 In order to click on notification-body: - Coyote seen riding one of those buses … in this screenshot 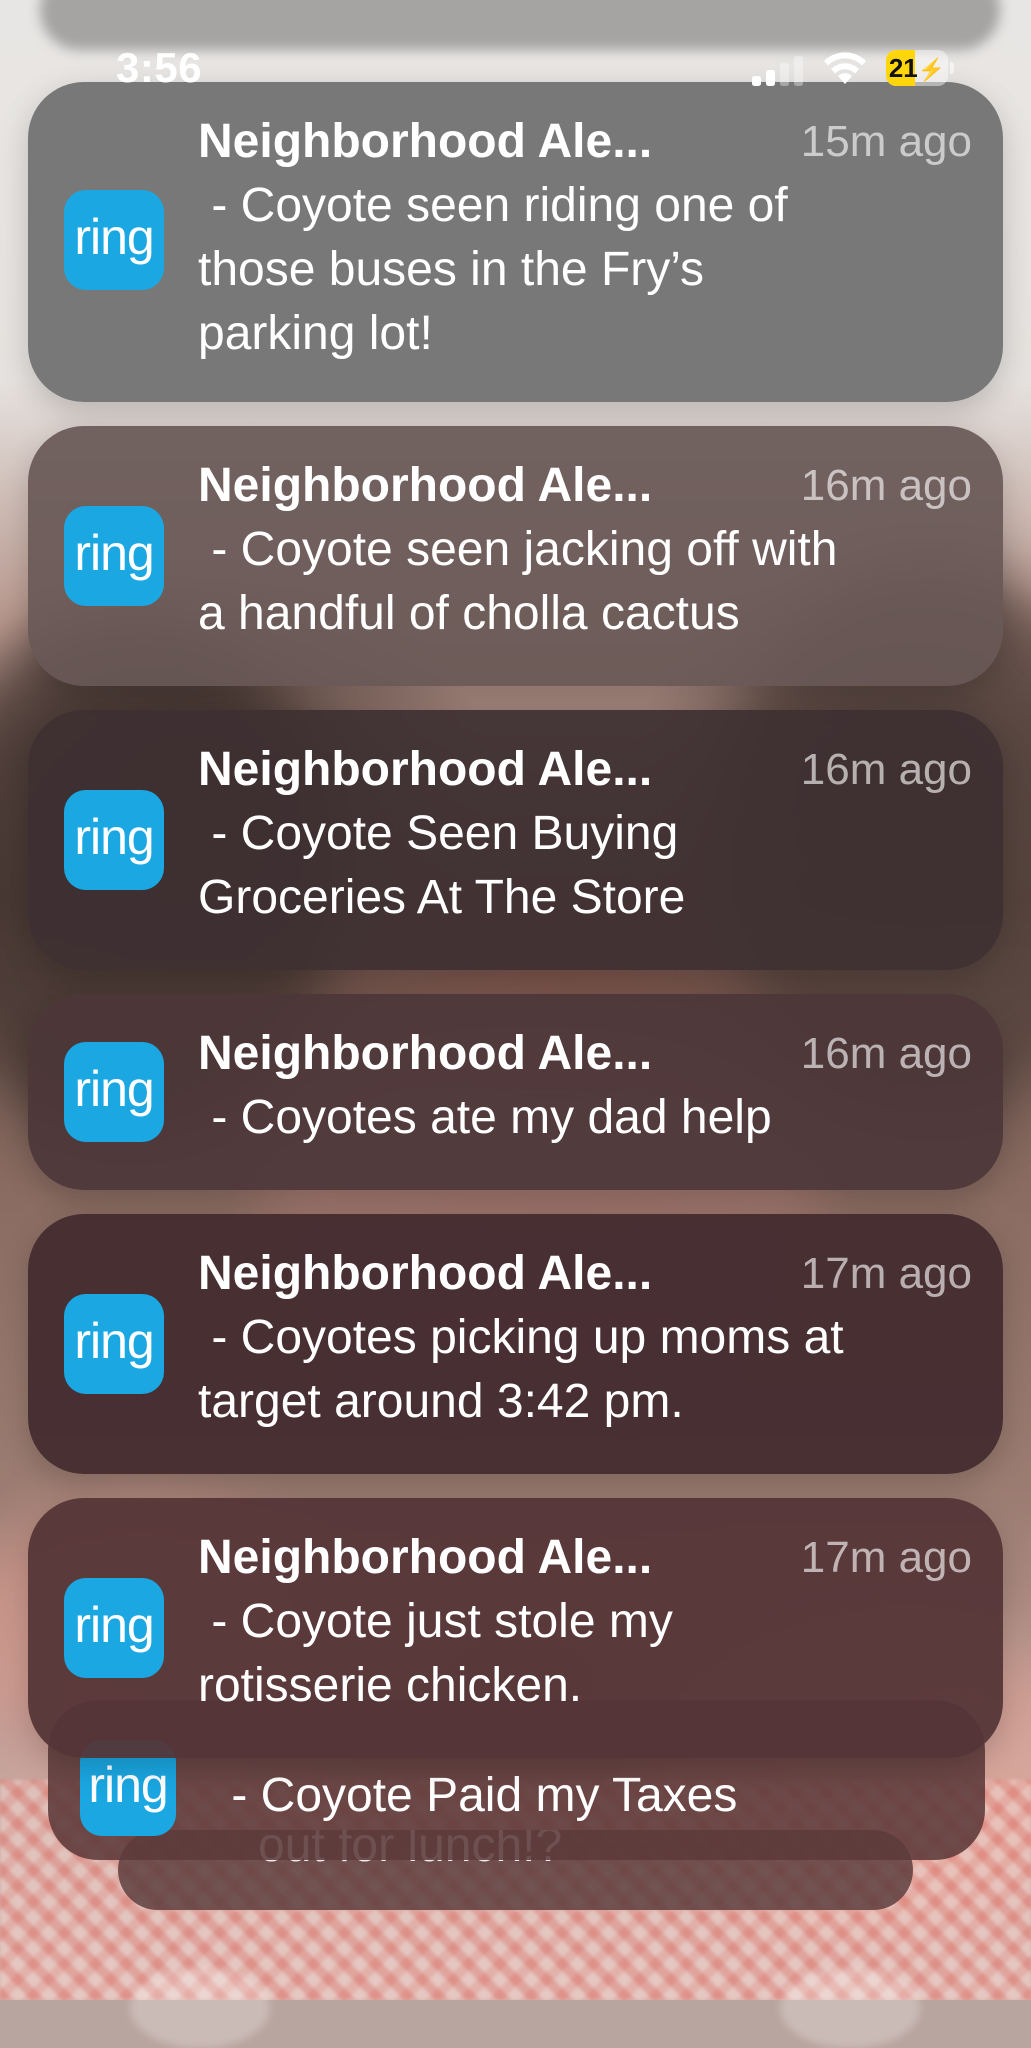, I will do `click(493, 269)`.